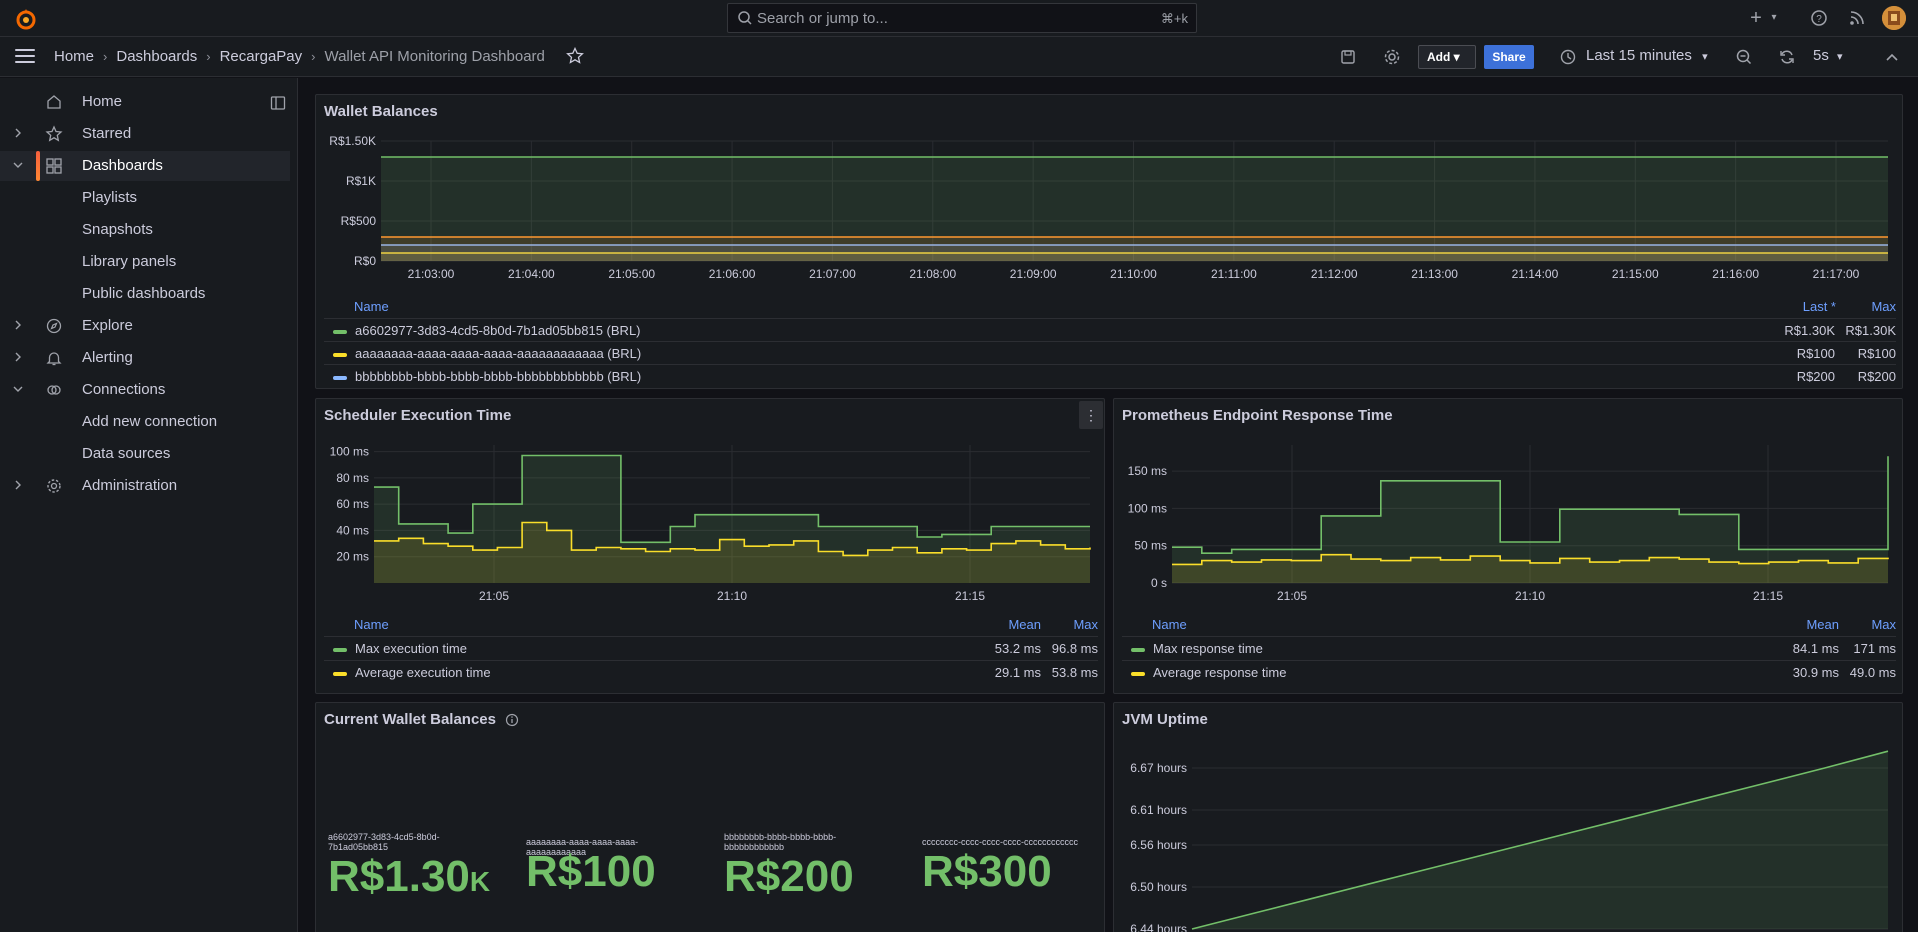 Image resolution: width=1918 pixels, height=932 pixels. Describe the element at coordinates (145, 198) in the screenshot. I see `sidebar-item-playlists: Playlists` at that location.